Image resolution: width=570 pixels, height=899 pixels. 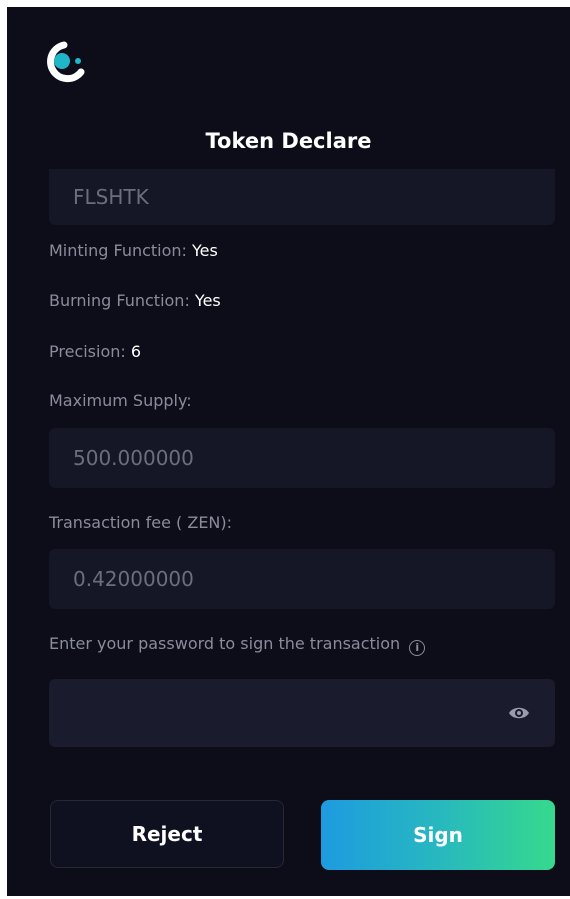 What do you see at coordinates (205, 250) in the screenshot?
I see `minting-function-value: Yes` at bounding box center [205, 250].